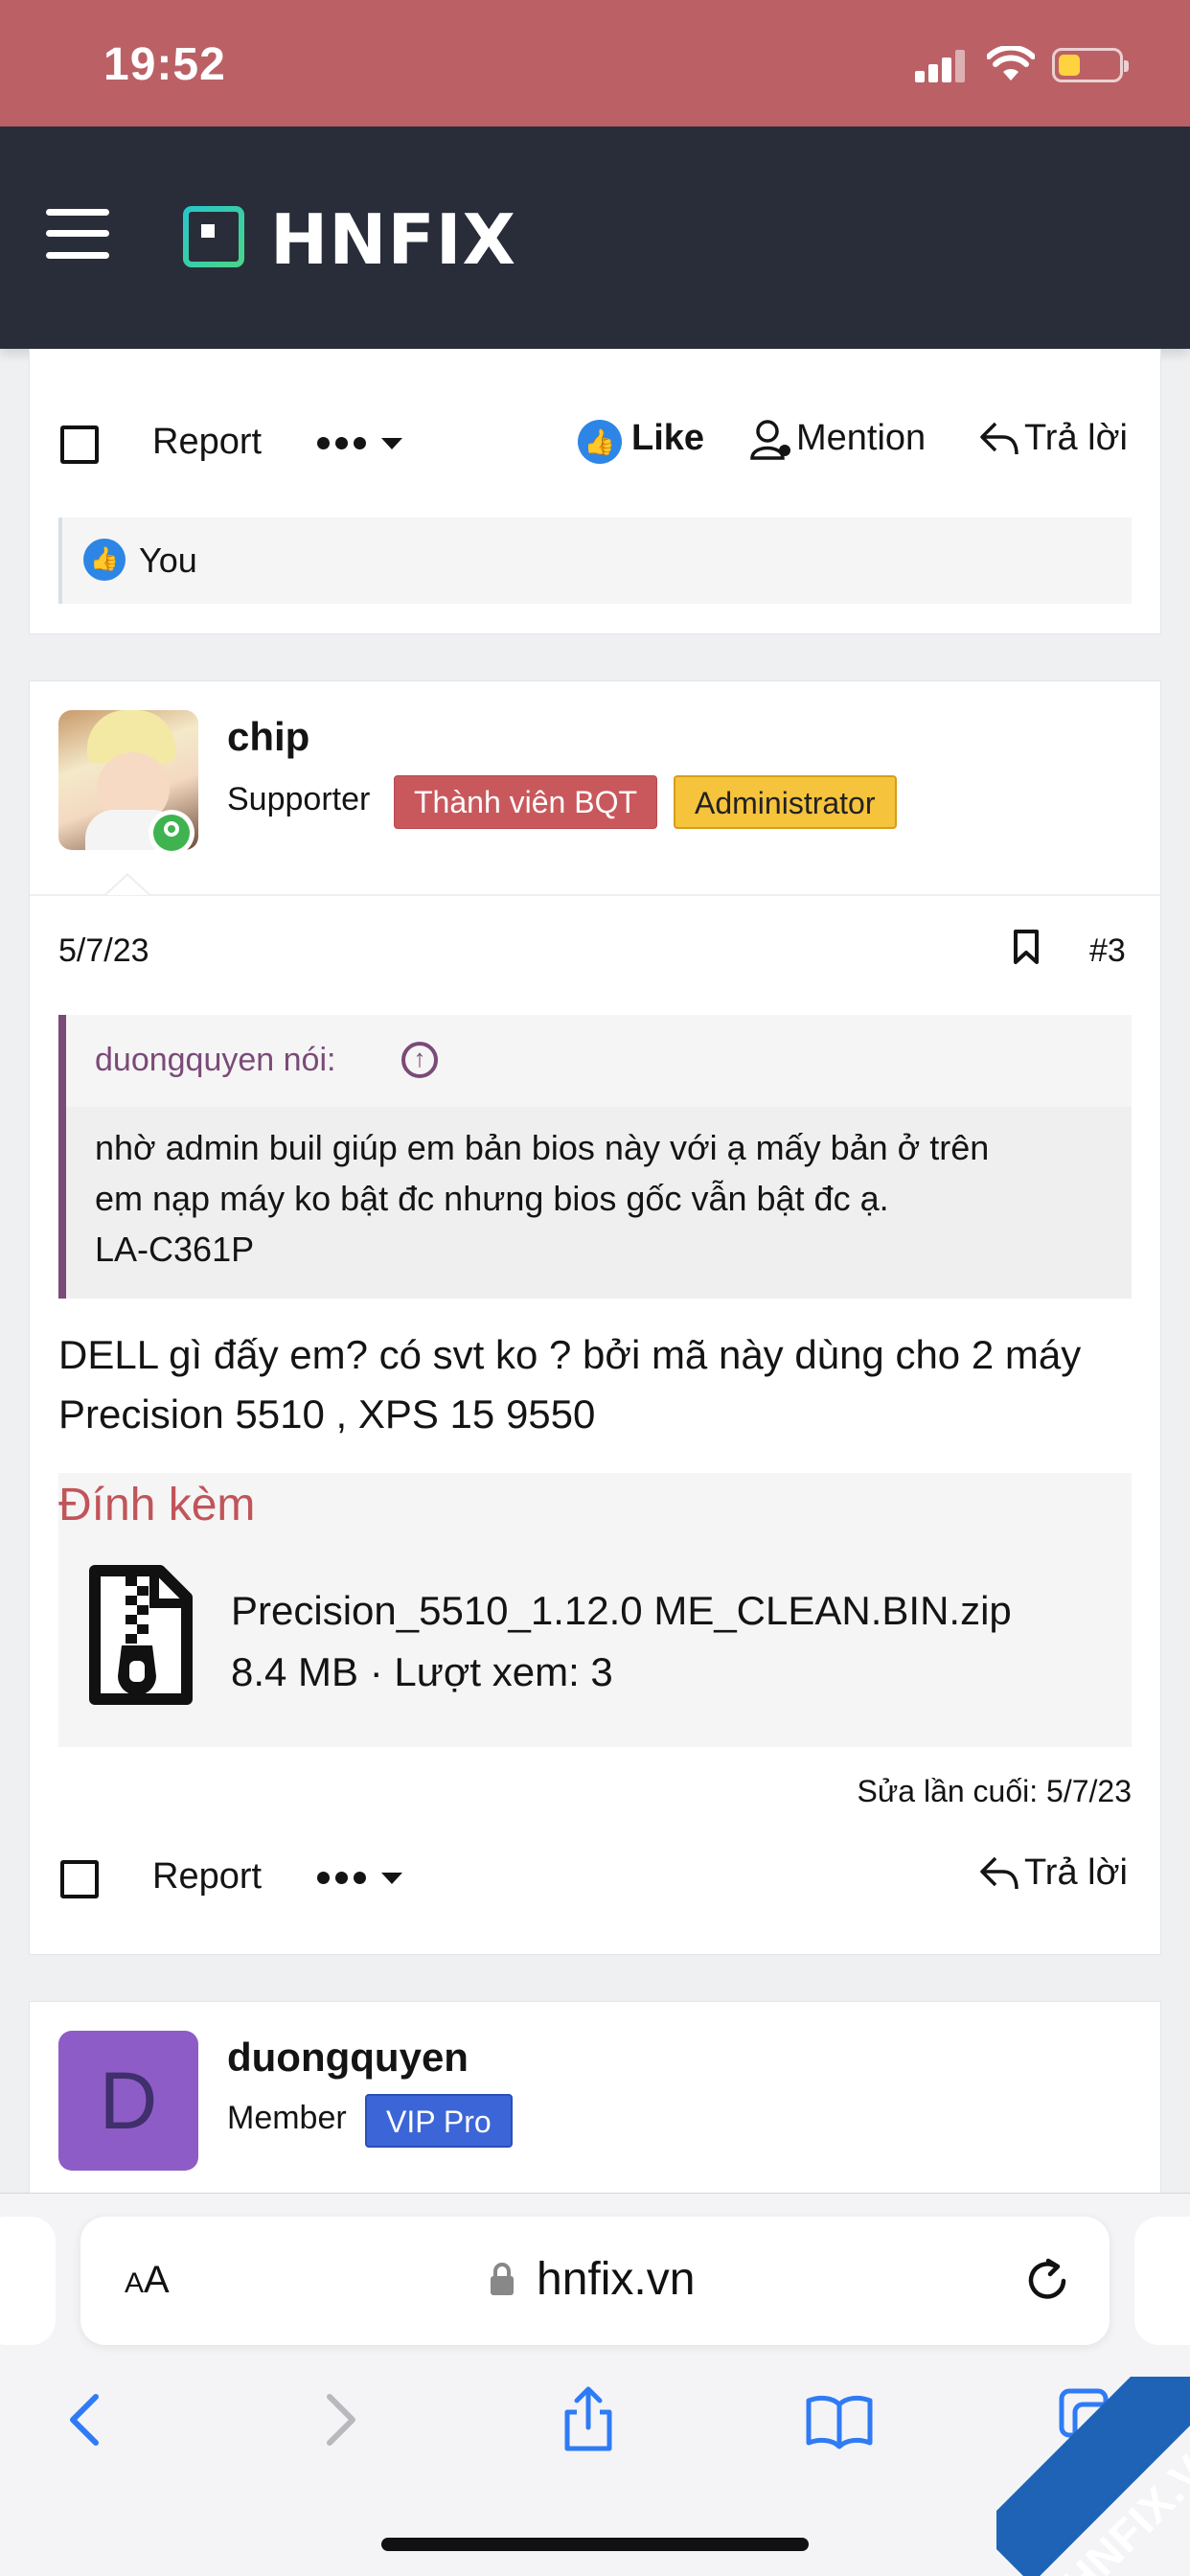 This screenshot has width=1190, height=2576. What do you see at coordinates (268, 737) in the screenshot?
I see `author-name: chip` at bounding box center [268, 737].